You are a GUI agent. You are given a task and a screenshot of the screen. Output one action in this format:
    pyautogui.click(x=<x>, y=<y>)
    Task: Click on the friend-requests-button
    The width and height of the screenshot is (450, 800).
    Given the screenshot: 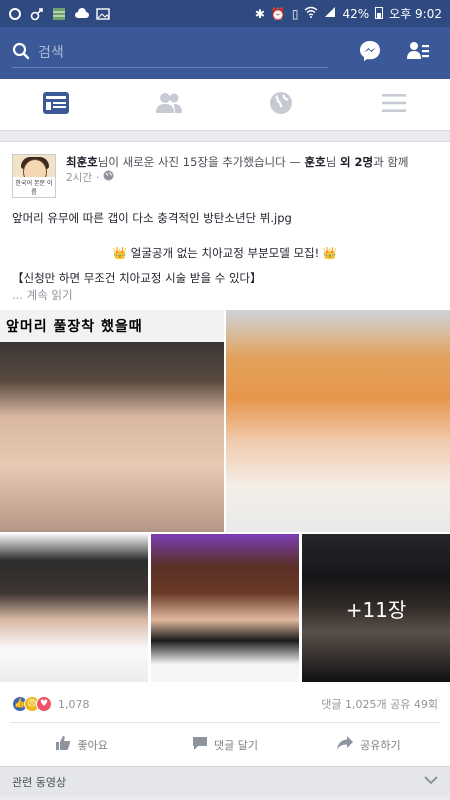 What is the action you would take?
    pyautogui.click(x=418, y=53)
    